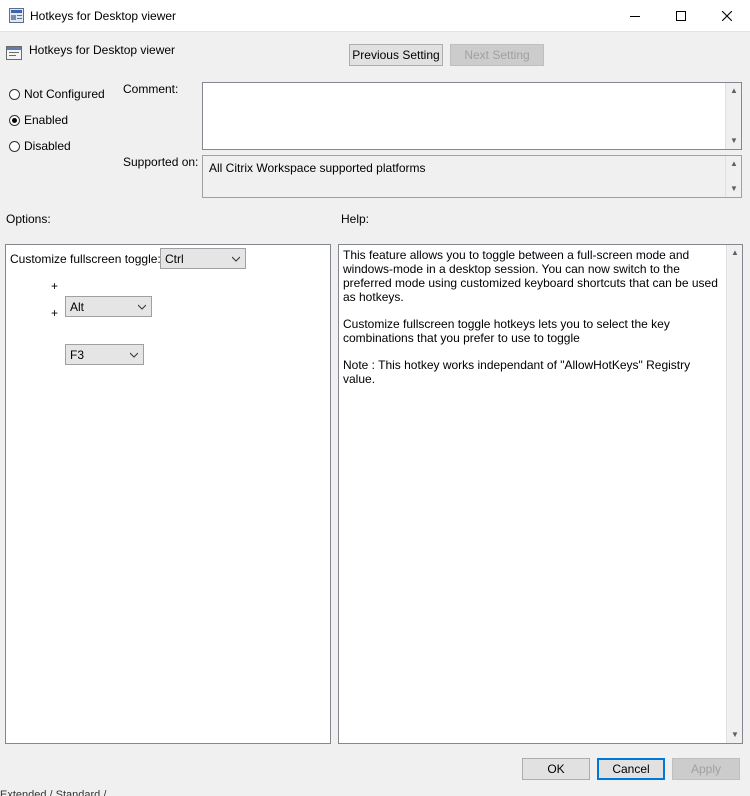 The height and width of the screenshot is (796, 750). I want to click on options-label: Options:, so click(28, 219).